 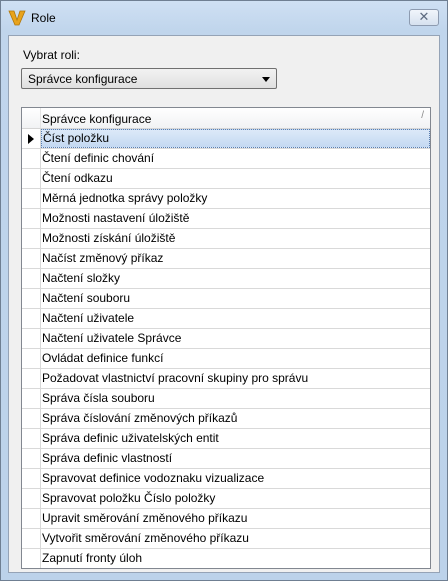 I want to click on grid-row: Načtení uživatele Správce, so click(x=226, y=339).